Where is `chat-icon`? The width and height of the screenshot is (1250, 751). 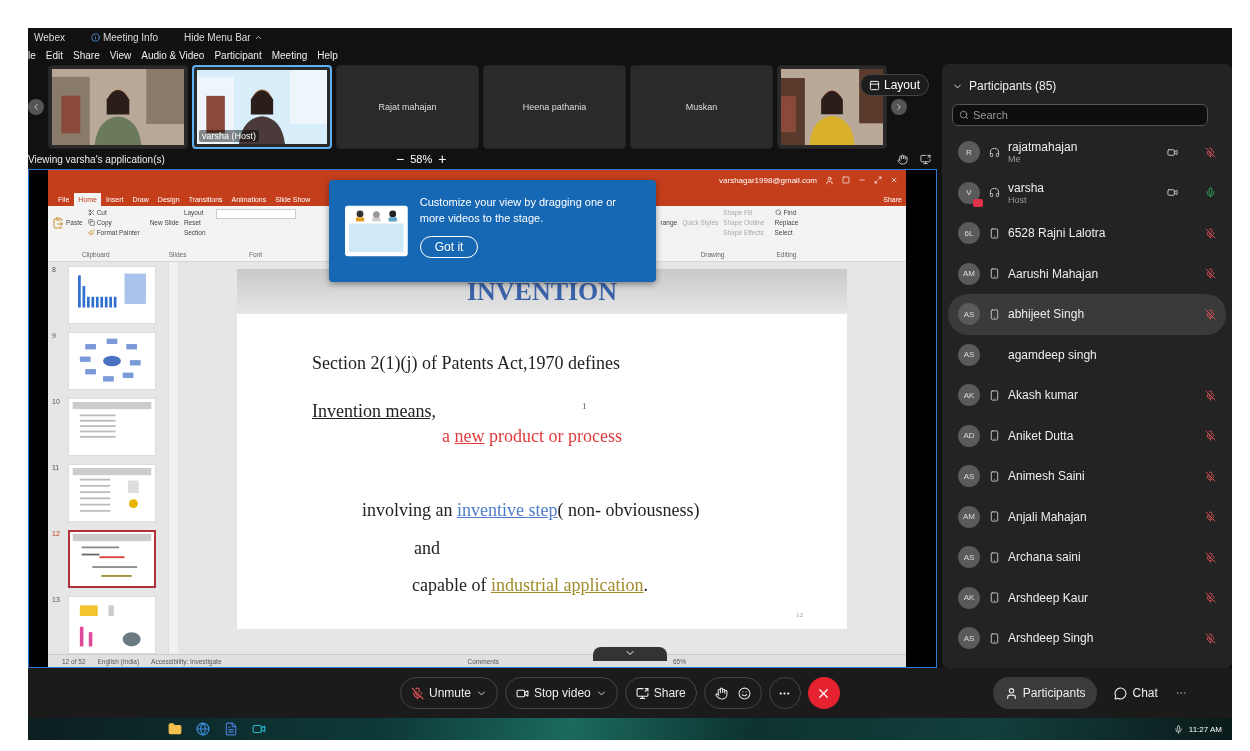 chat-icon is located at coordinates (1121, 693).